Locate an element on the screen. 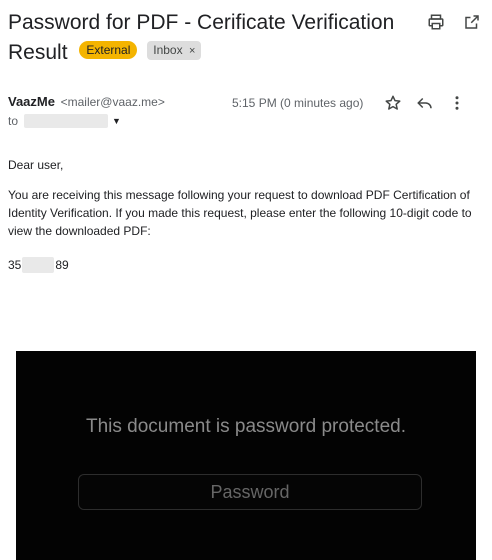  code-prefix: 35 is located at coordinates (15, 265).